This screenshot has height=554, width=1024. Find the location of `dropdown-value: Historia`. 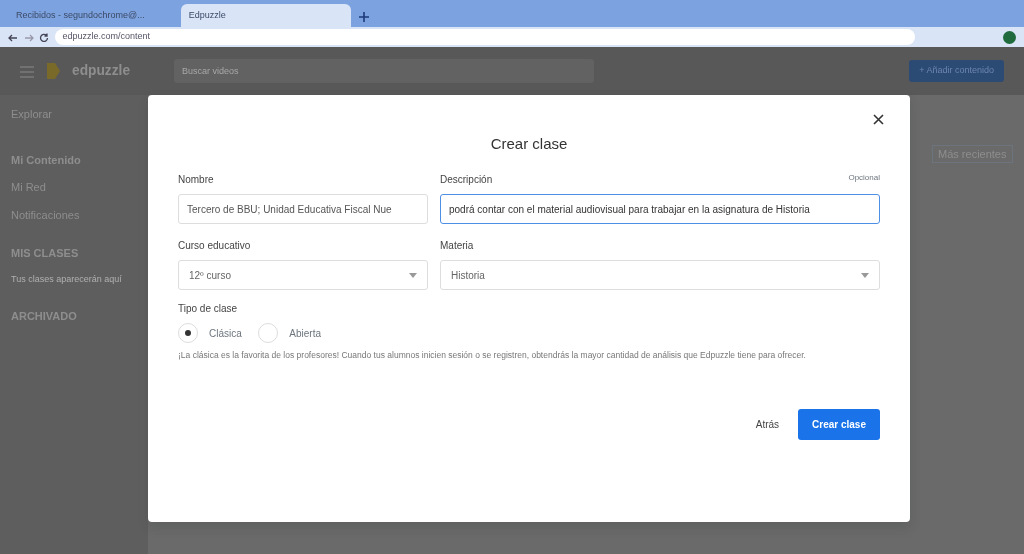

dropdown-value: Historia is located at coordinates (468, 275).